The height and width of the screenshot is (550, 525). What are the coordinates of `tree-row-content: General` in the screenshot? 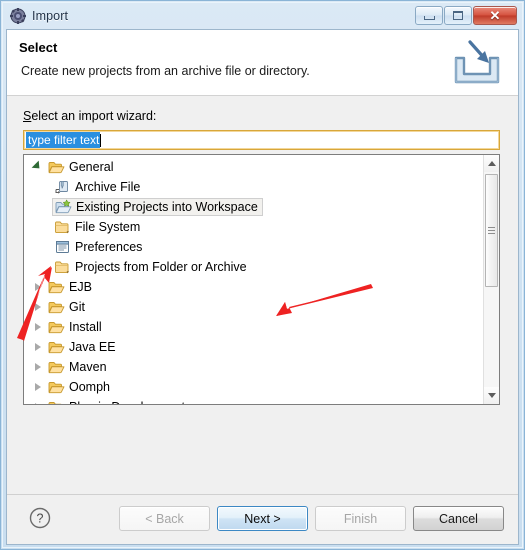 It's located at (81, 167).